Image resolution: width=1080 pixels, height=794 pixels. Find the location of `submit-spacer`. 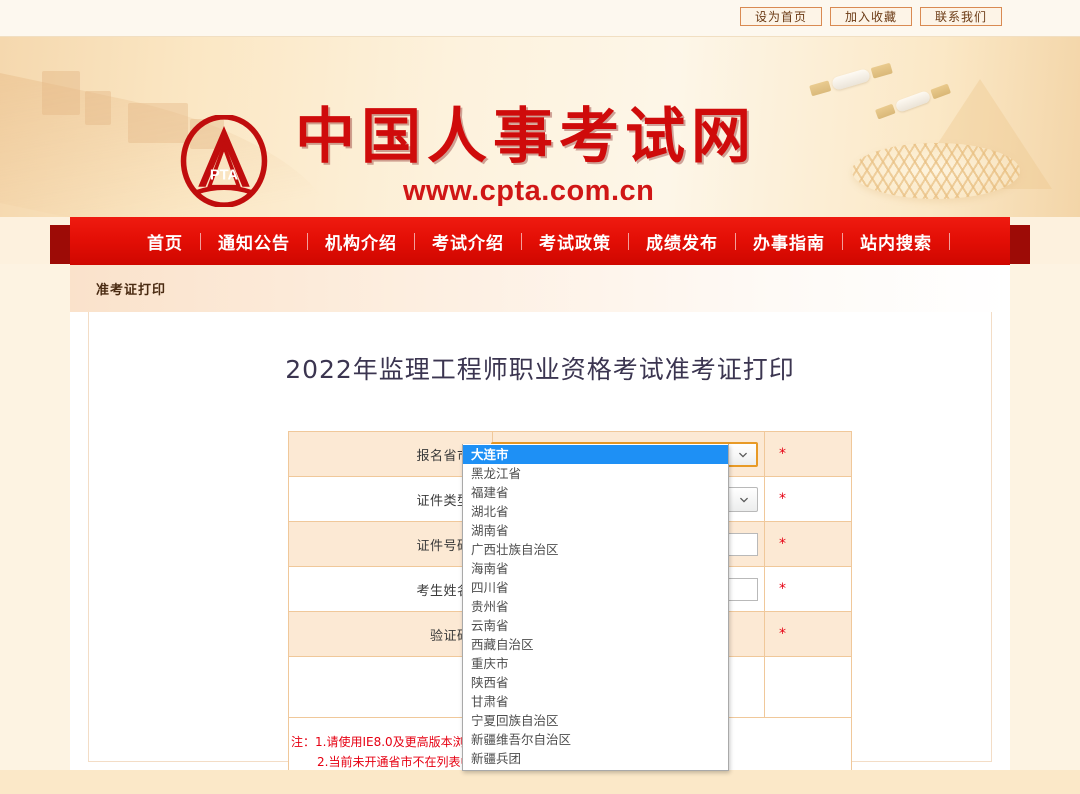

submit-spacer is located at coordinates (808, 687).